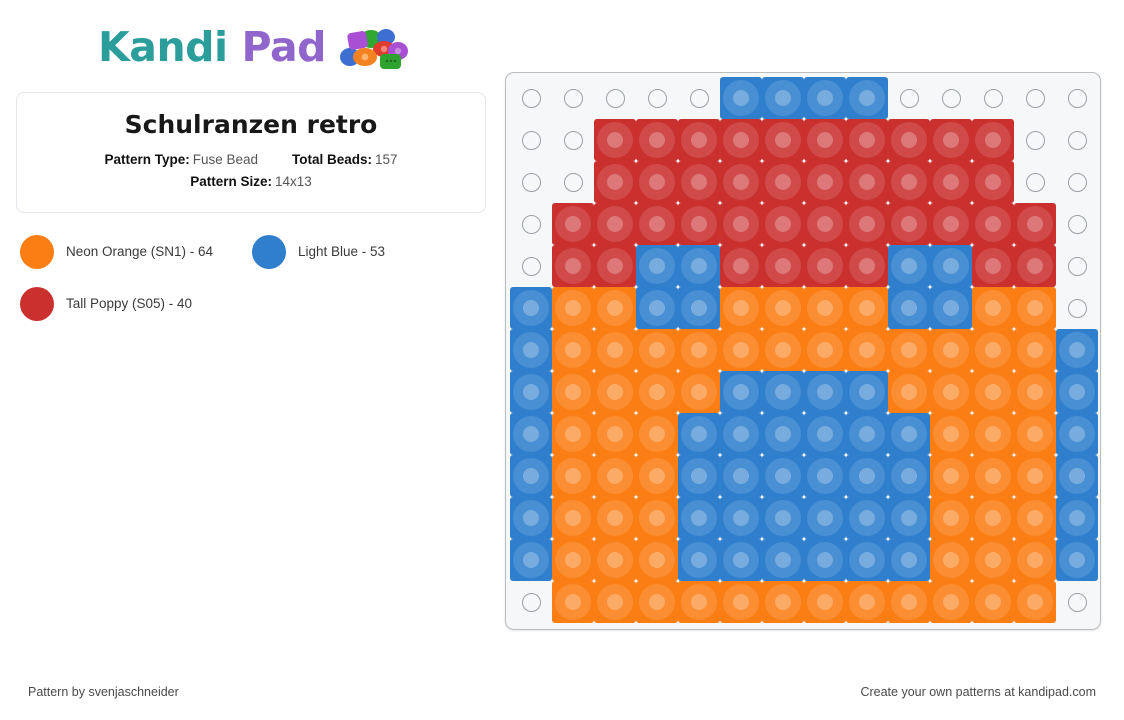 This screenshot has height=720, width=1124. What do you see at coordinates (251, 47) in the screenshot?
I see `brand-logo: Kandi Pad` at bounding box center [251, 47].